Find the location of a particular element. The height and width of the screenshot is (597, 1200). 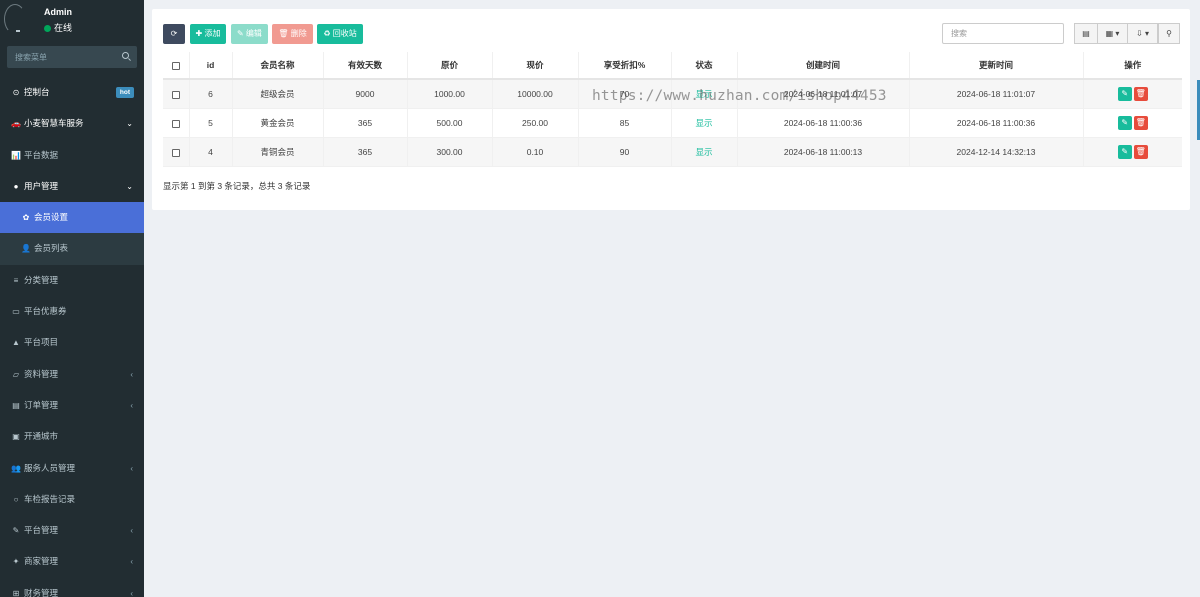

header-updated: 更新时间 is located at coordinates (995, 66).